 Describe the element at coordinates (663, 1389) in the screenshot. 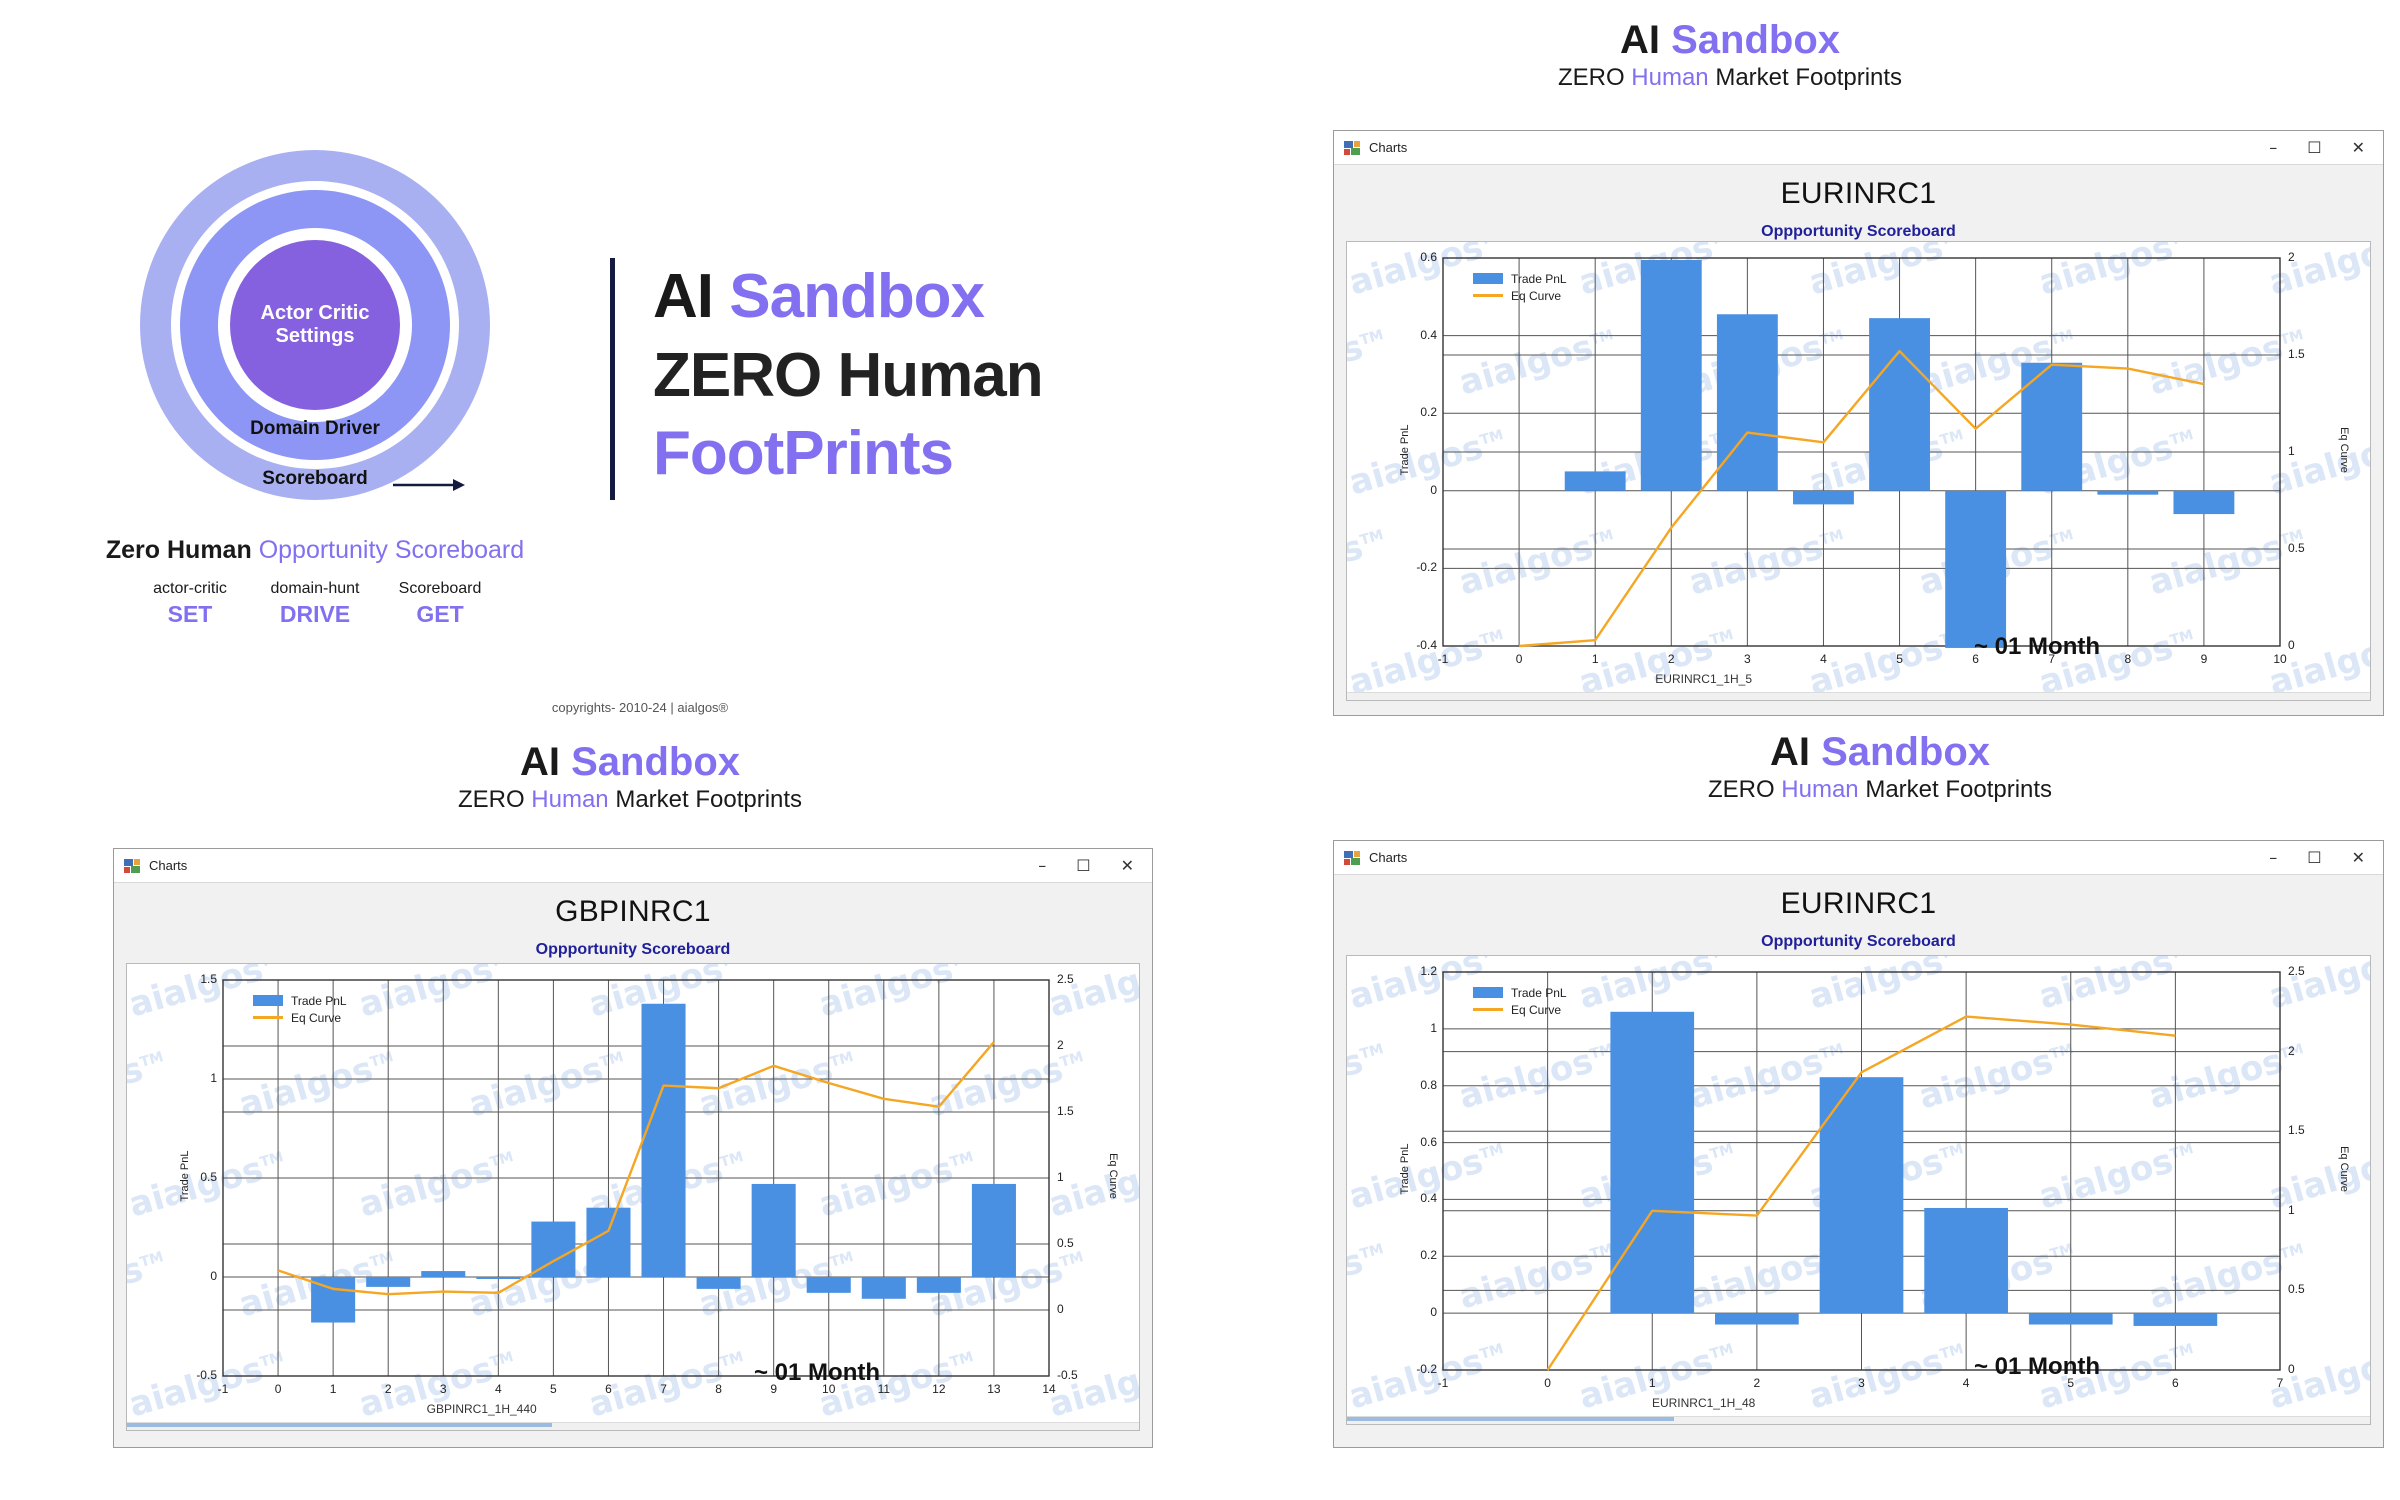

I see `x-axis-tick-label: 7` at that location.